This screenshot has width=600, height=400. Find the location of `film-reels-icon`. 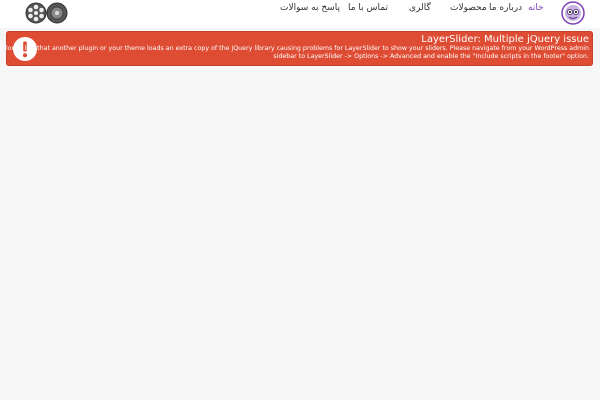

film-reels-icon is located at coordinates (47, 13).